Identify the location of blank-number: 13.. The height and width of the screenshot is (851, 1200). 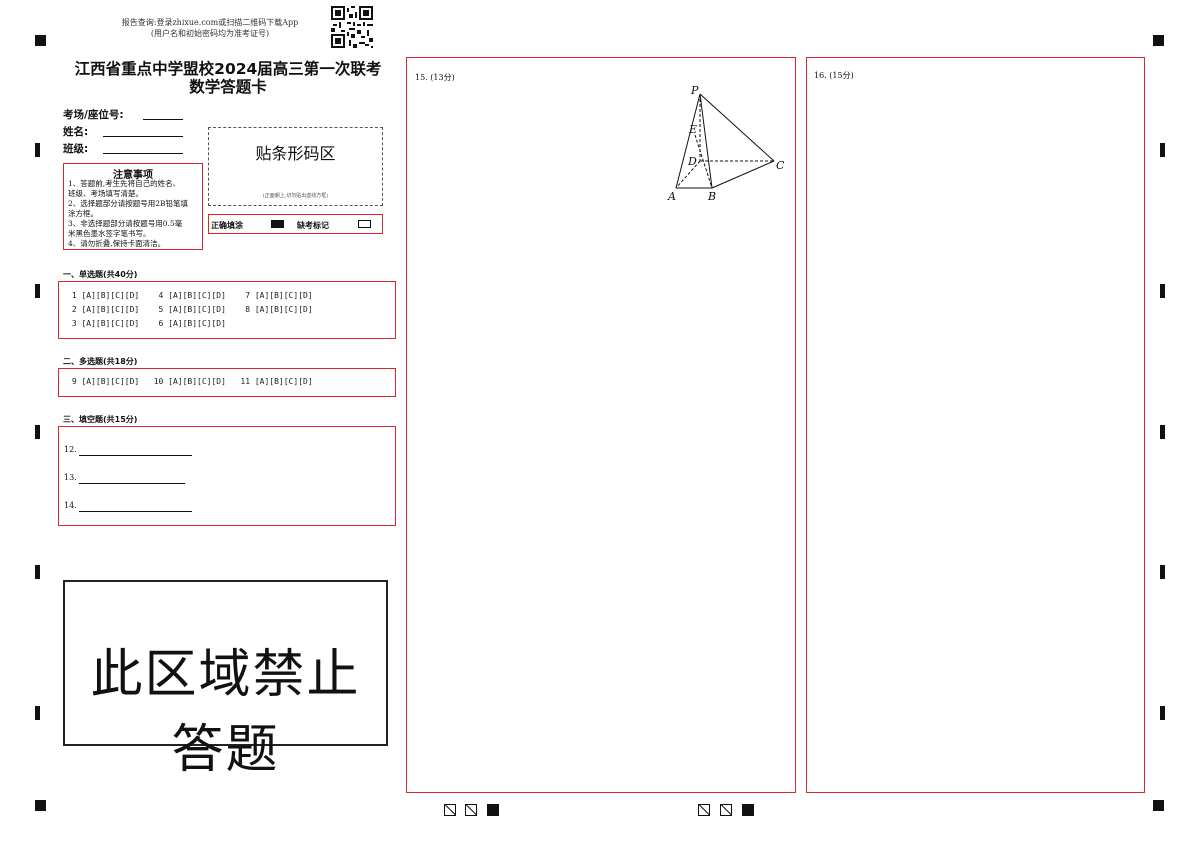
(70, 477).